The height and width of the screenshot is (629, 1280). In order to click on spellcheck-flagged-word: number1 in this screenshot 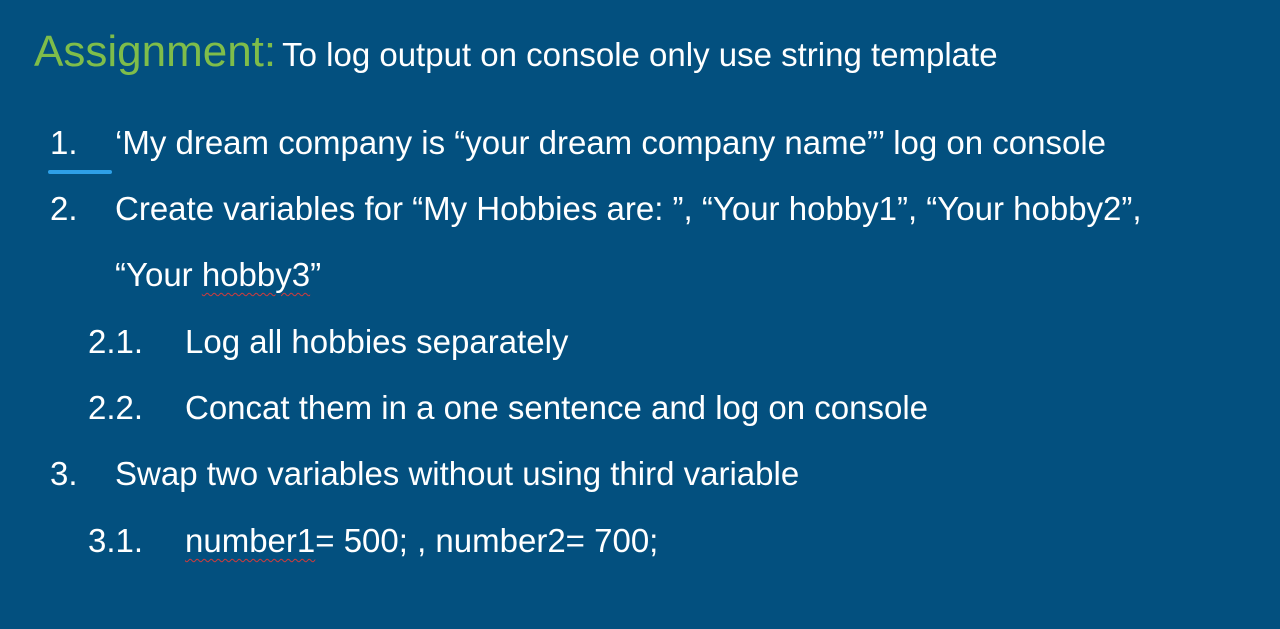, I will do `click(250, 540)`.